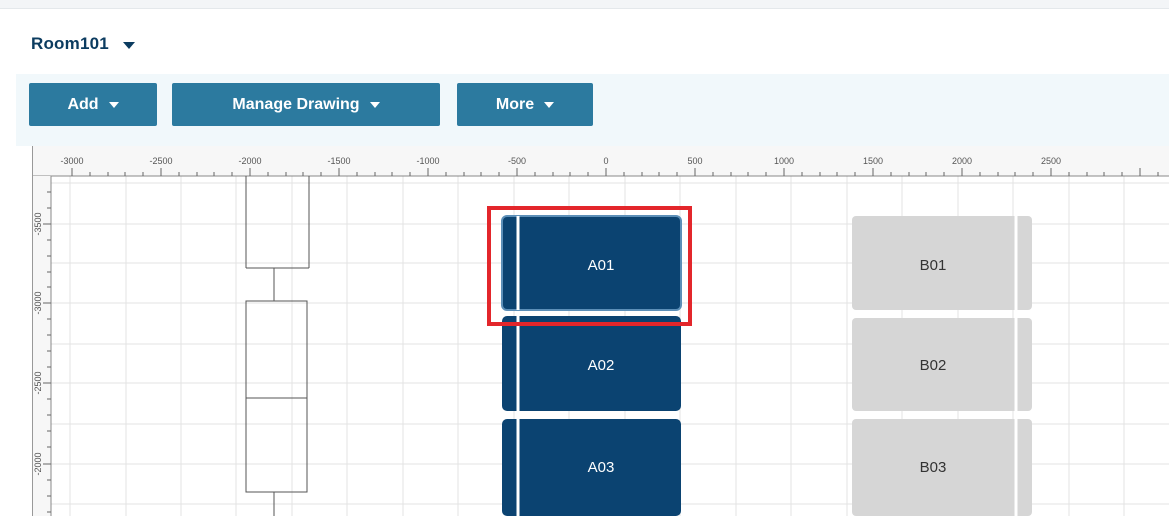  Describe the element at coordinates (962, 161) in the screenshot. I see `ruler-x-label: 2000` at that location.